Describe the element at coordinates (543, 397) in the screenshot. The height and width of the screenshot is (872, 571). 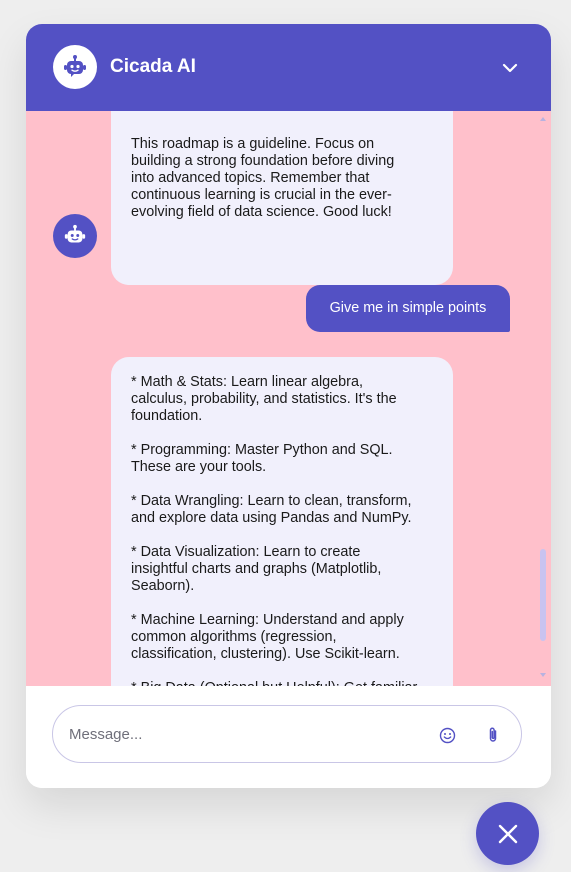
I see `scrollbar` at that location.